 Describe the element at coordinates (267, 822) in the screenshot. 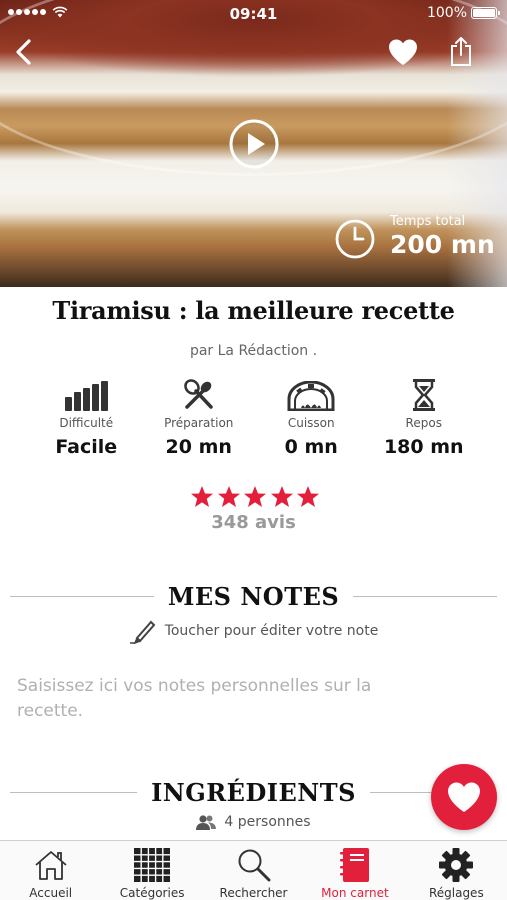

I see `servings-label: 4 personnes` at that location.